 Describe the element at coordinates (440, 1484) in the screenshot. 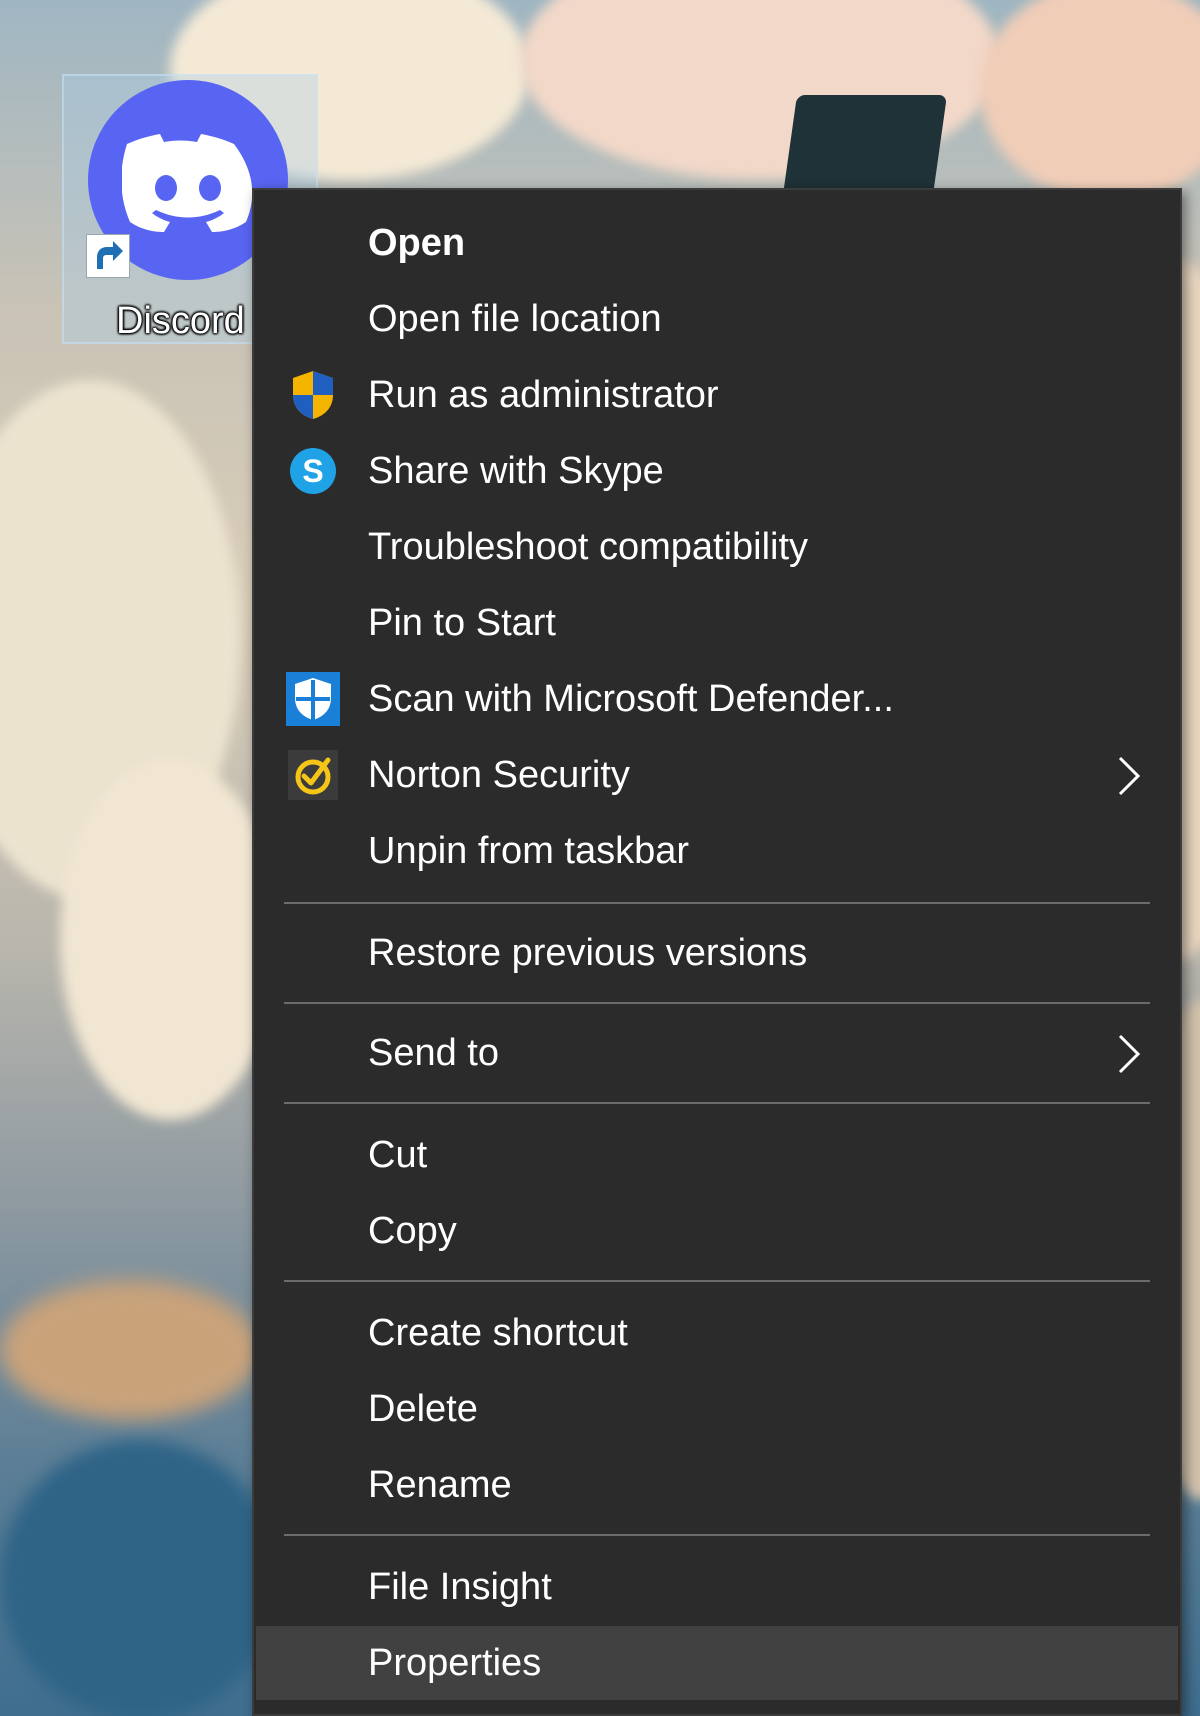

I see `menu-item-label: Rename` at that location.